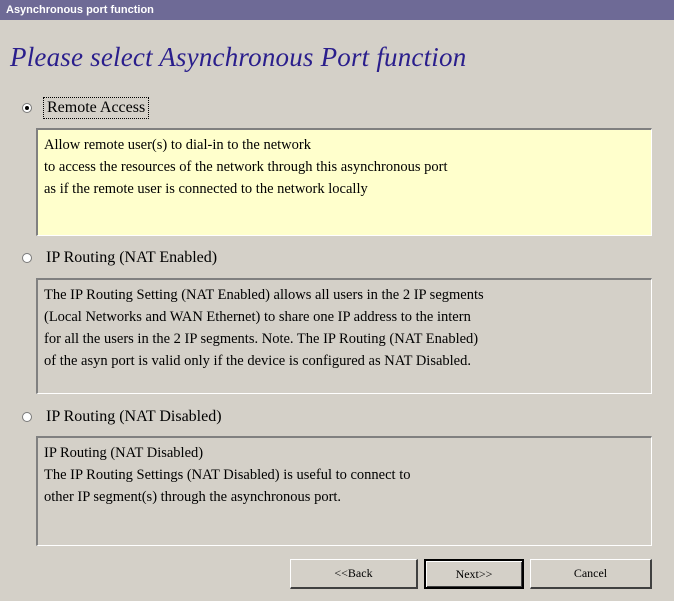 The image size is (674, 601). Describe the element at coordinates (131, 258) in the screenshot. I see `option-label-ip-routing-nat-enabled: IP Routing (NAT Enabled)` at that location.